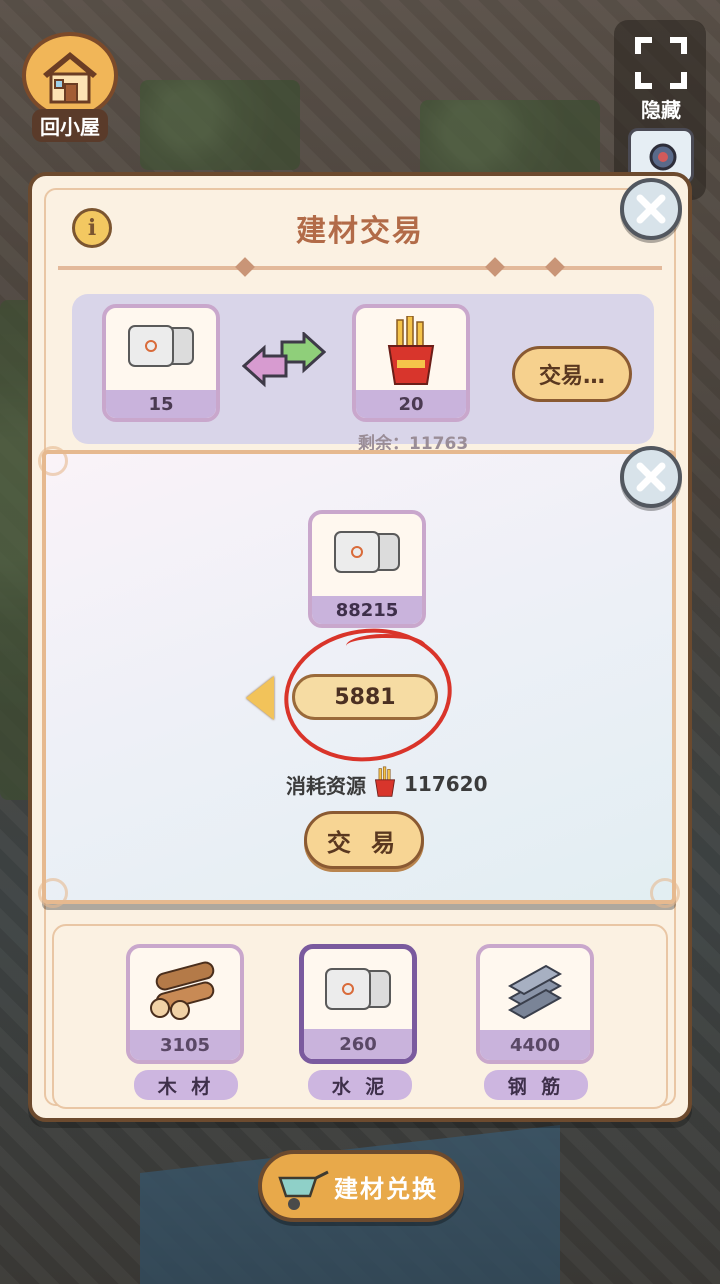 This screenshot has height=1284, width=720. I want to click on exchange-label: 建材兑换, so click(386, 1188).